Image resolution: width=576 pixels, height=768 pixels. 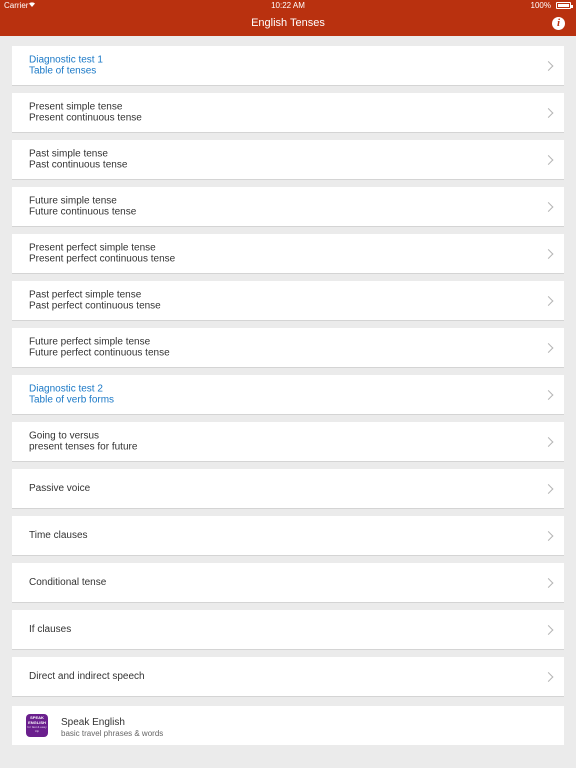 I want to click on menu-row-line2: Future perfect continuous tense, so click(x=99, y=353).